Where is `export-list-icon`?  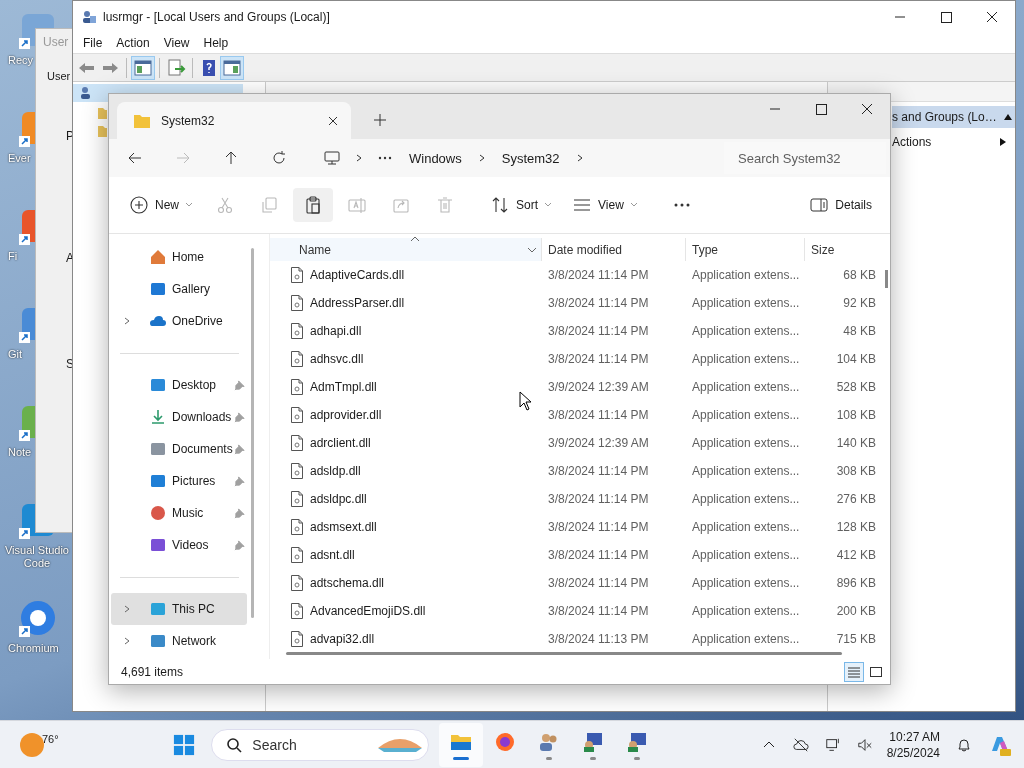 export-list-icon is located at coordinates (176, 67).